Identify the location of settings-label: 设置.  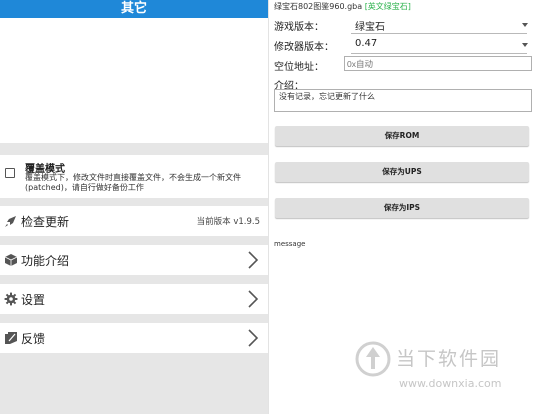
(33, 300).